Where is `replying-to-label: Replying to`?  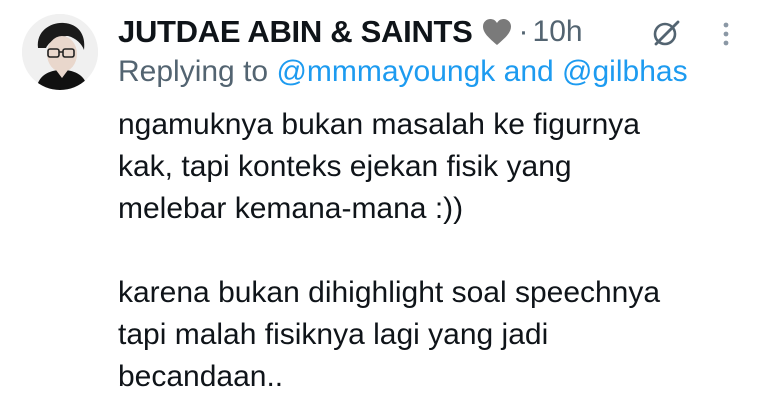
replying-to-label: Replying to is located at coordinates (193, 71).